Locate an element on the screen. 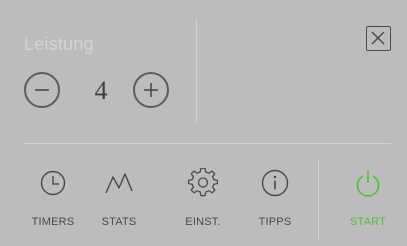  power-value: 4 is located at coordinates (101, 90).